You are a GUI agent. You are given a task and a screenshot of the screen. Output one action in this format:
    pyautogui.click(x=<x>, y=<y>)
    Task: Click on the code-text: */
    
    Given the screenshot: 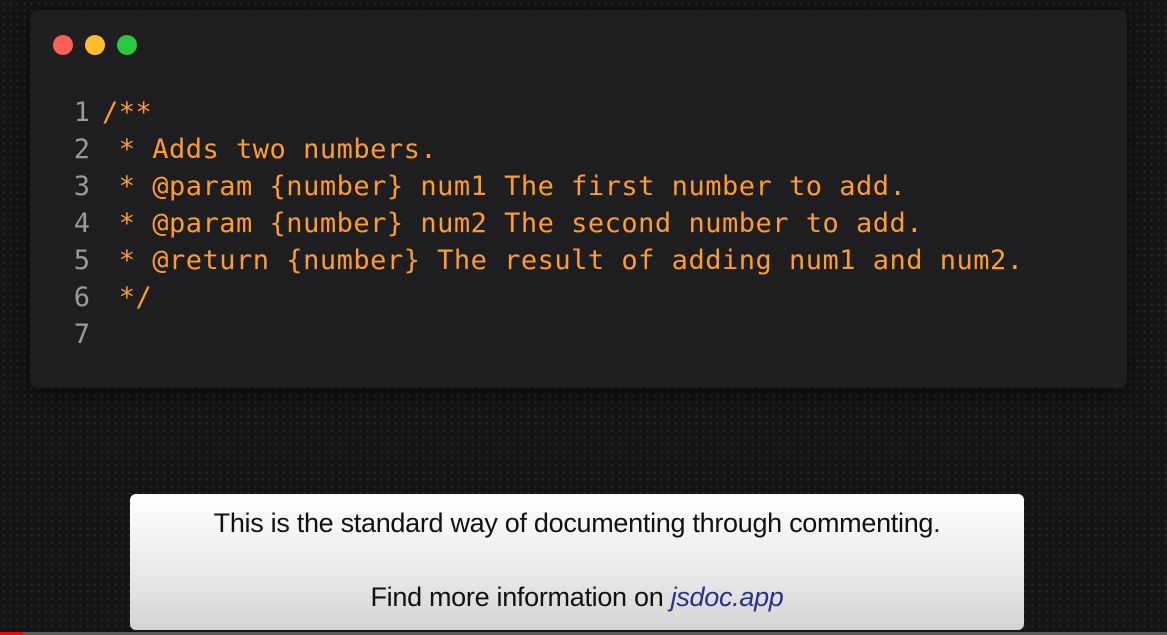 What is the action you would take?
    pyautogui.click(x=127, y=297)
    